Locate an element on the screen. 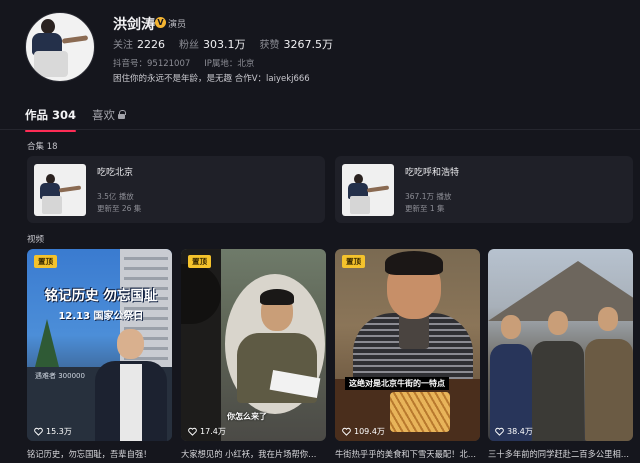 The height and width of the screenshot is (463, 640). wall-inscription: 遇难者 300000 is located at coordinates (60, 376).